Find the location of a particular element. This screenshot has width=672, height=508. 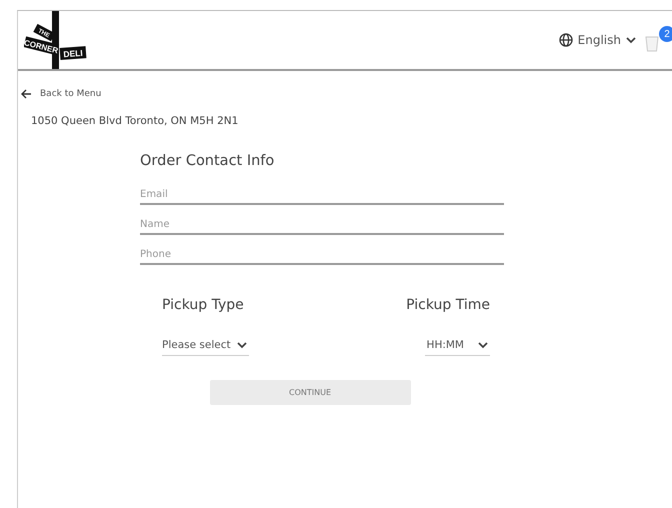

section-heading: Pickup Type is located at coordinates (203, 305).